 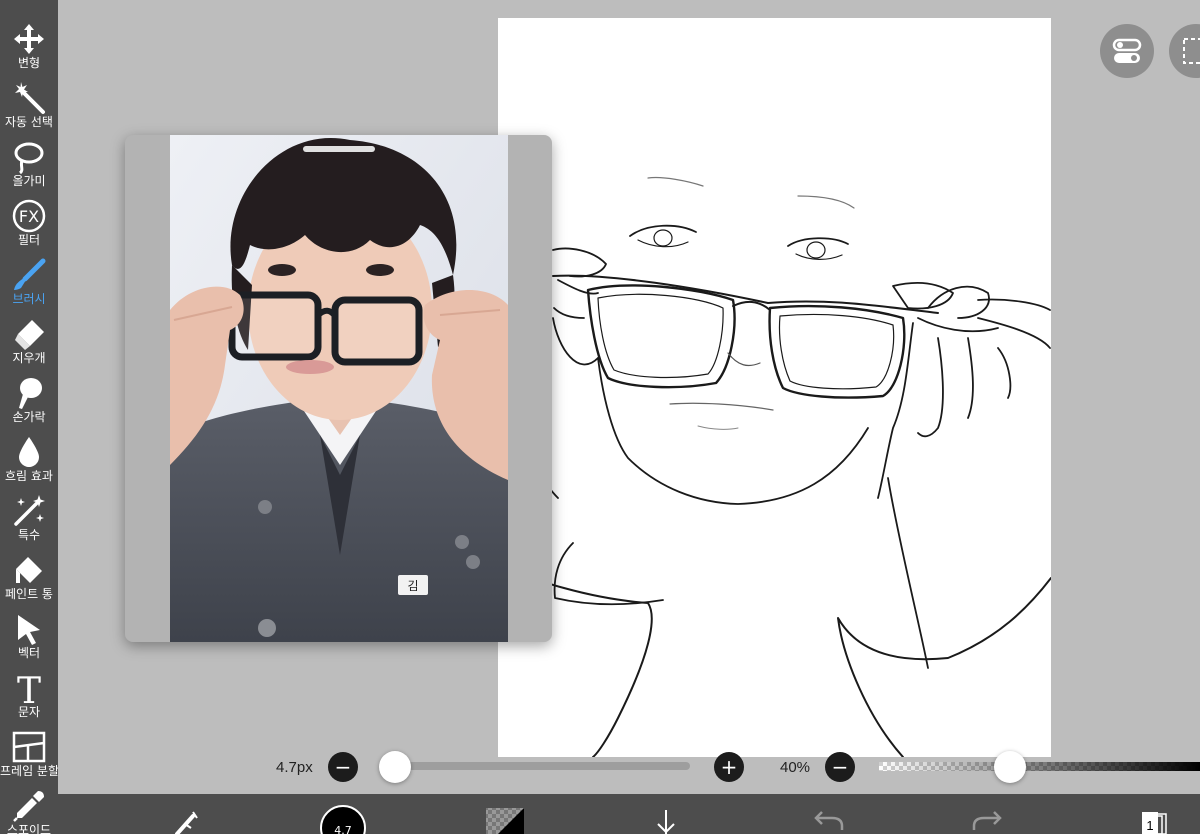 I want to click on layers-button: 1, so click(x=1150, y=814).